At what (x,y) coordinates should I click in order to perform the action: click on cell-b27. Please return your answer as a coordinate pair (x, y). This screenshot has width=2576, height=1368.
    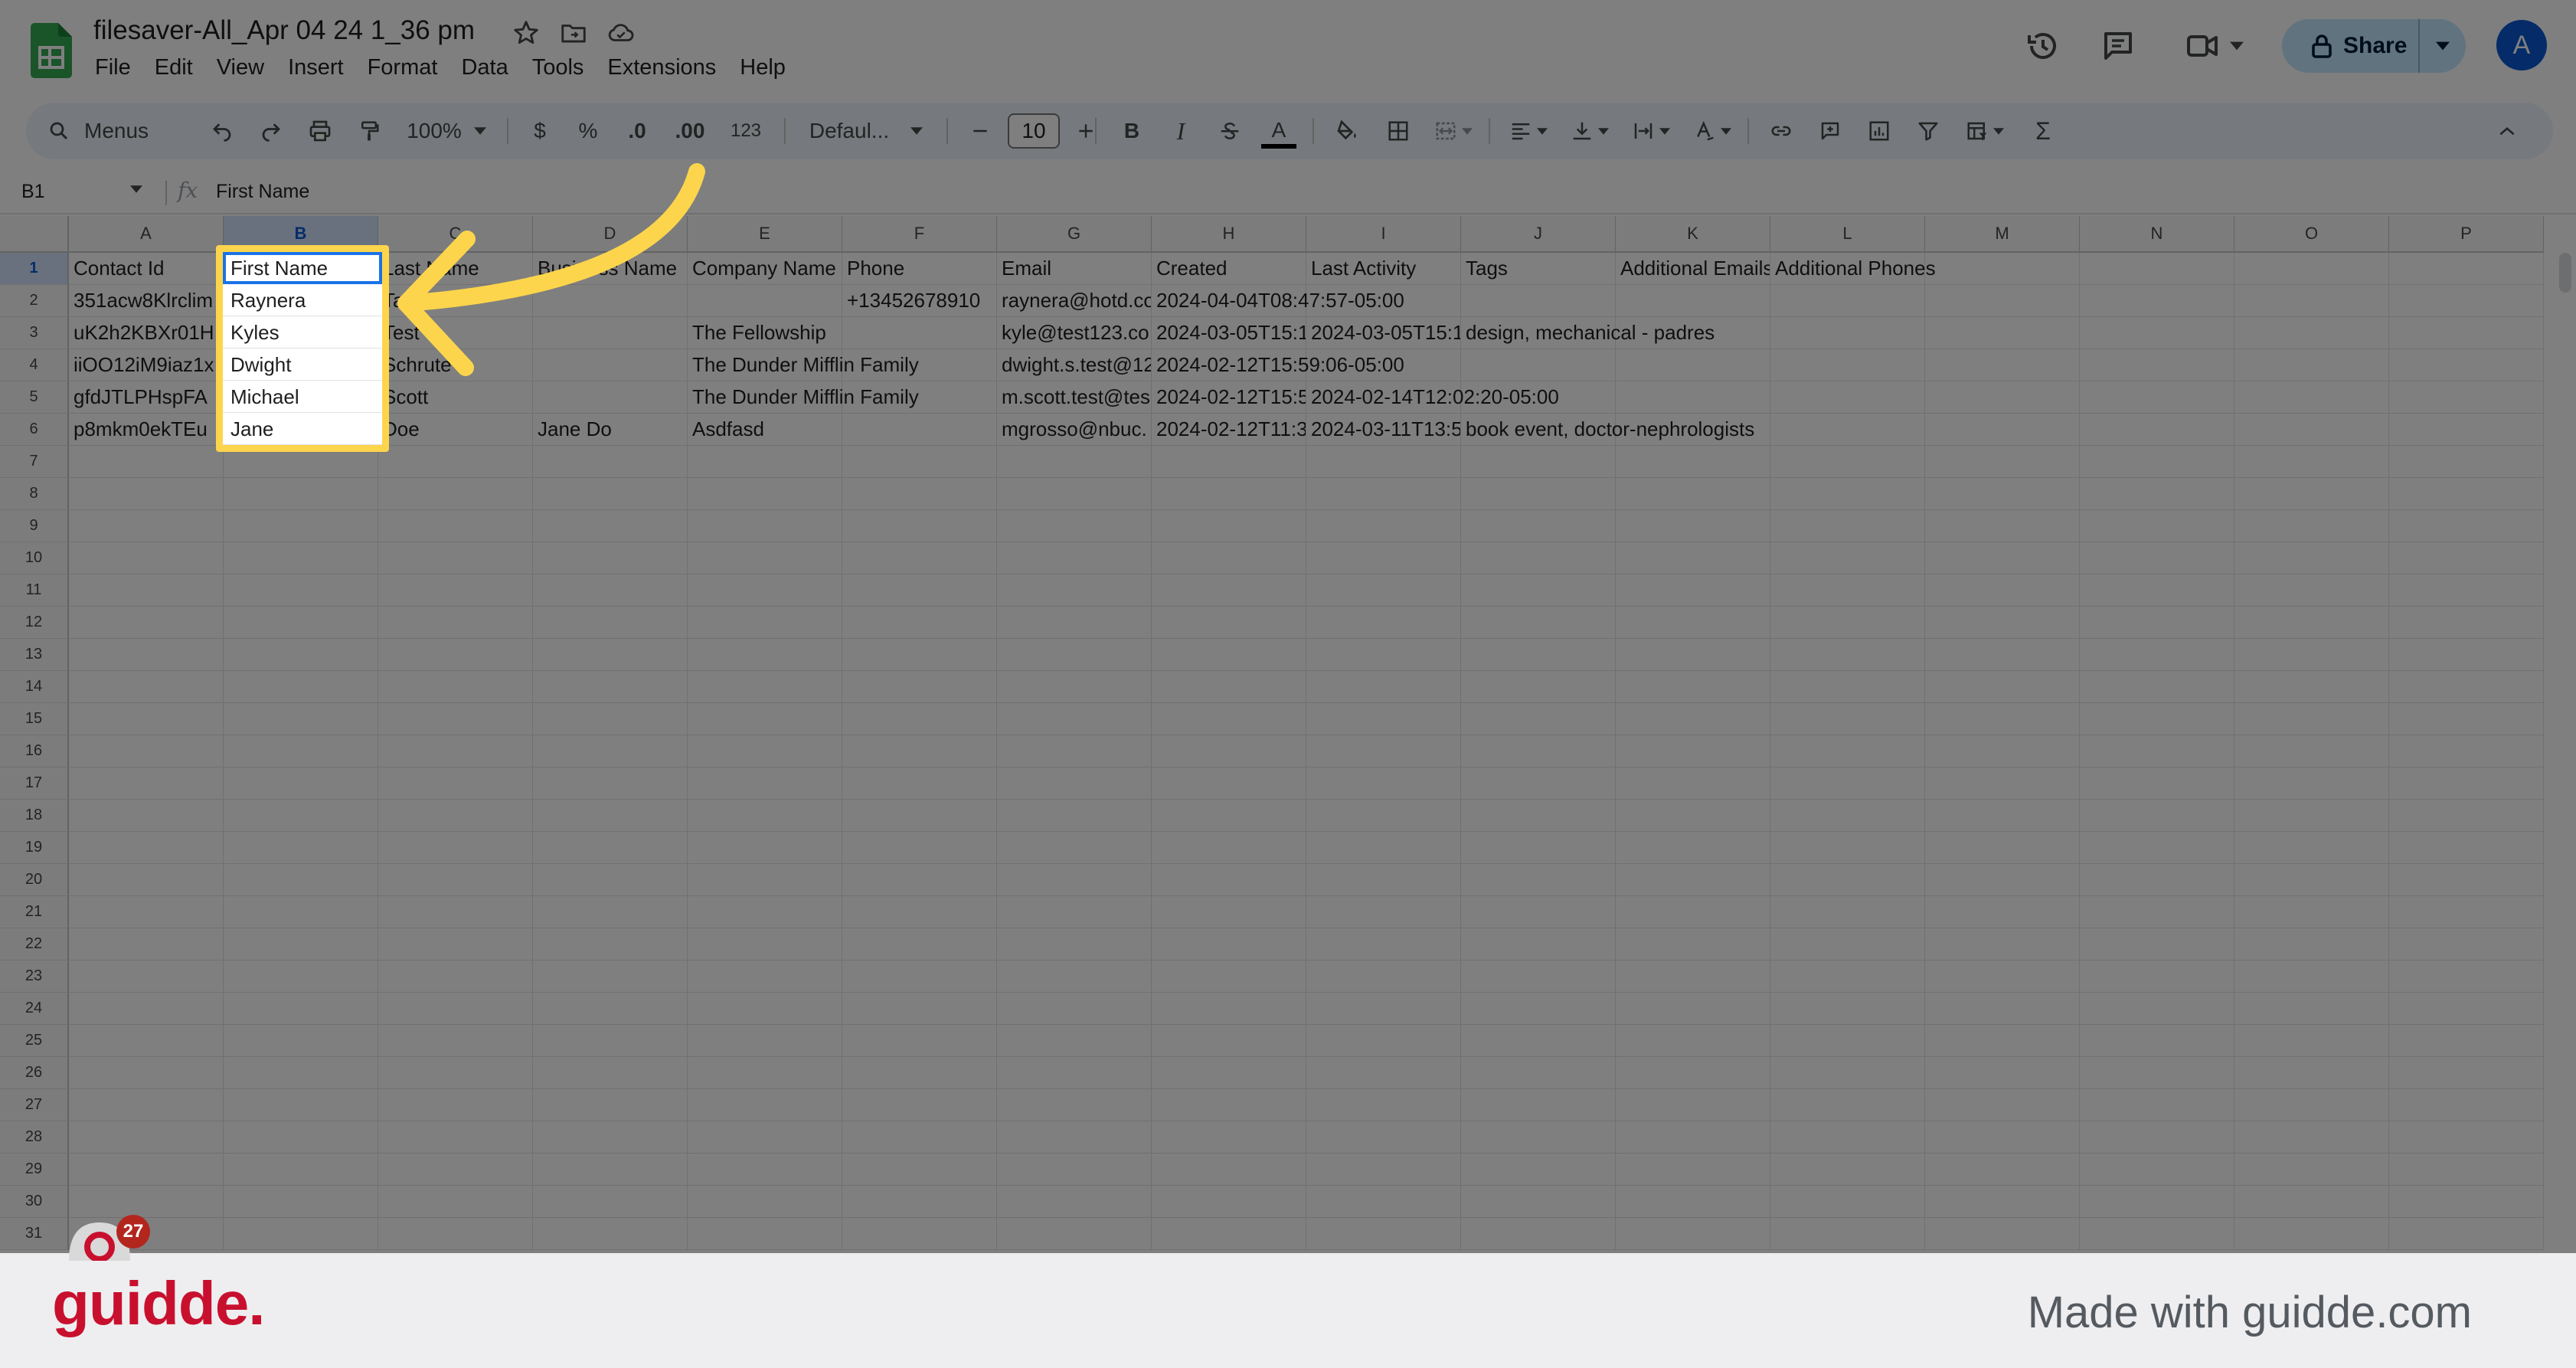
    Looking at the image, I should click on (301, 1105).